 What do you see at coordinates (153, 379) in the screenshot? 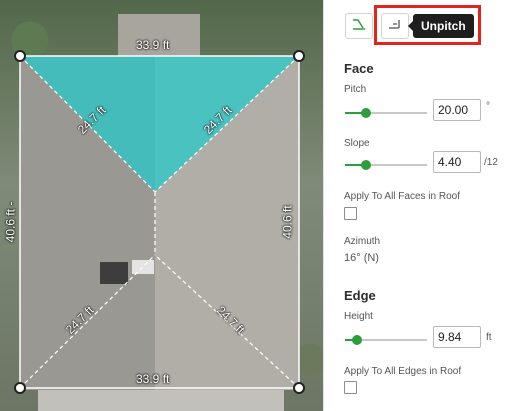
I see `bottom-edge-length: 33.9 ft` at bounding box center [153, 379].